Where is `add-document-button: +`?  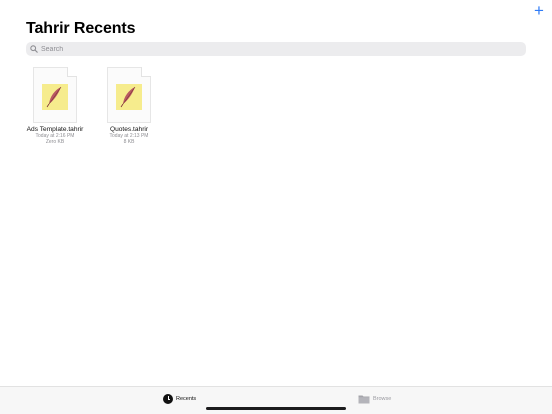 add-document-button: + is located at coordinates (539, 11).